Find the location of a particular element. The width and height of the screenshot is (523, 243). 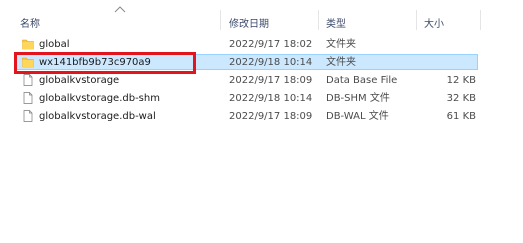

file-name: globalkvstorage.db-shm is located at coordinates (99, 98).